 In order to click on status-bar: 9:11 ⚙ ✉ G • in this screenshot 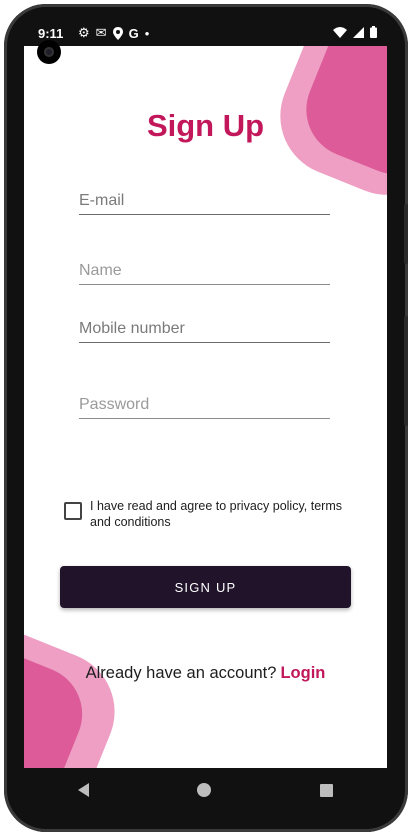, I will do `click(205, 34)`.